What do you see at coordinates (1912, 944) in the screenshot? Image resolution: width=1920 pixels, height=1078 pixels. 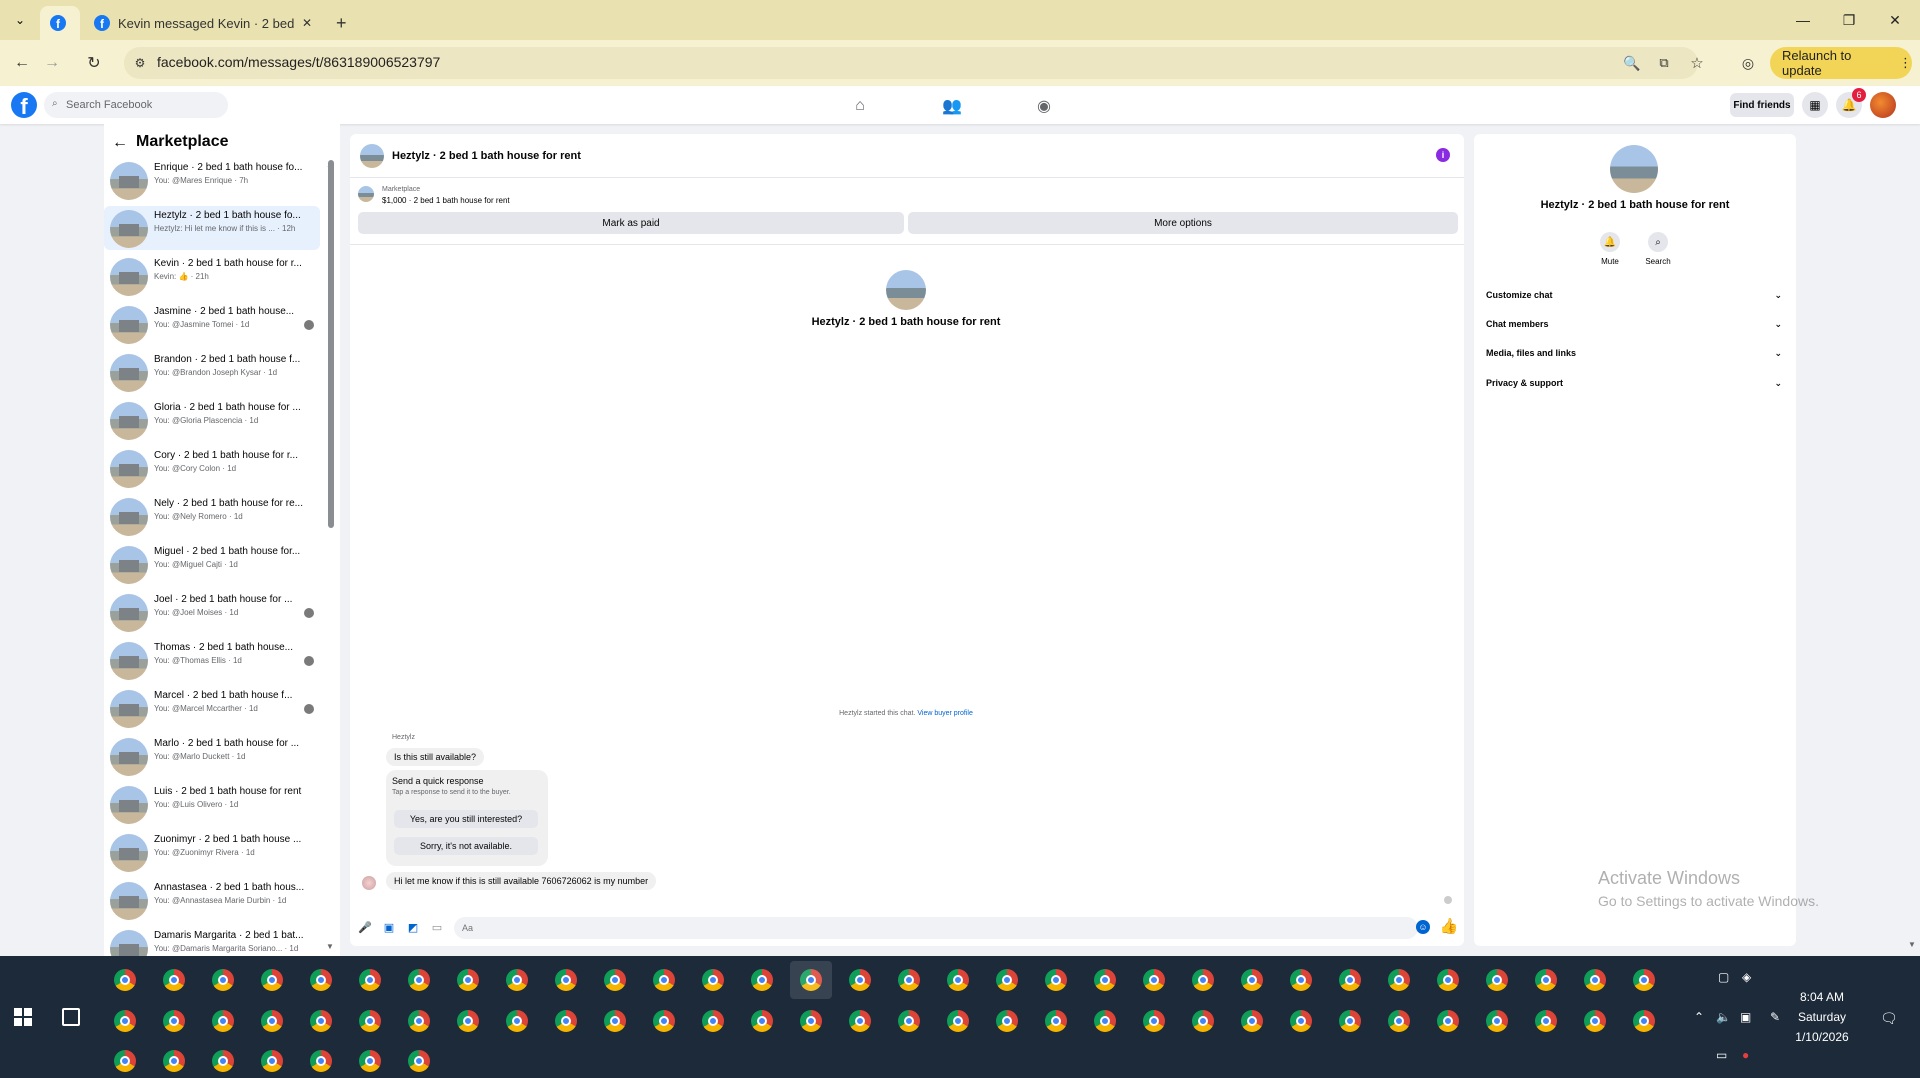 I see `scroll-down-icon: ▼` at bounding box center [1912, 944].